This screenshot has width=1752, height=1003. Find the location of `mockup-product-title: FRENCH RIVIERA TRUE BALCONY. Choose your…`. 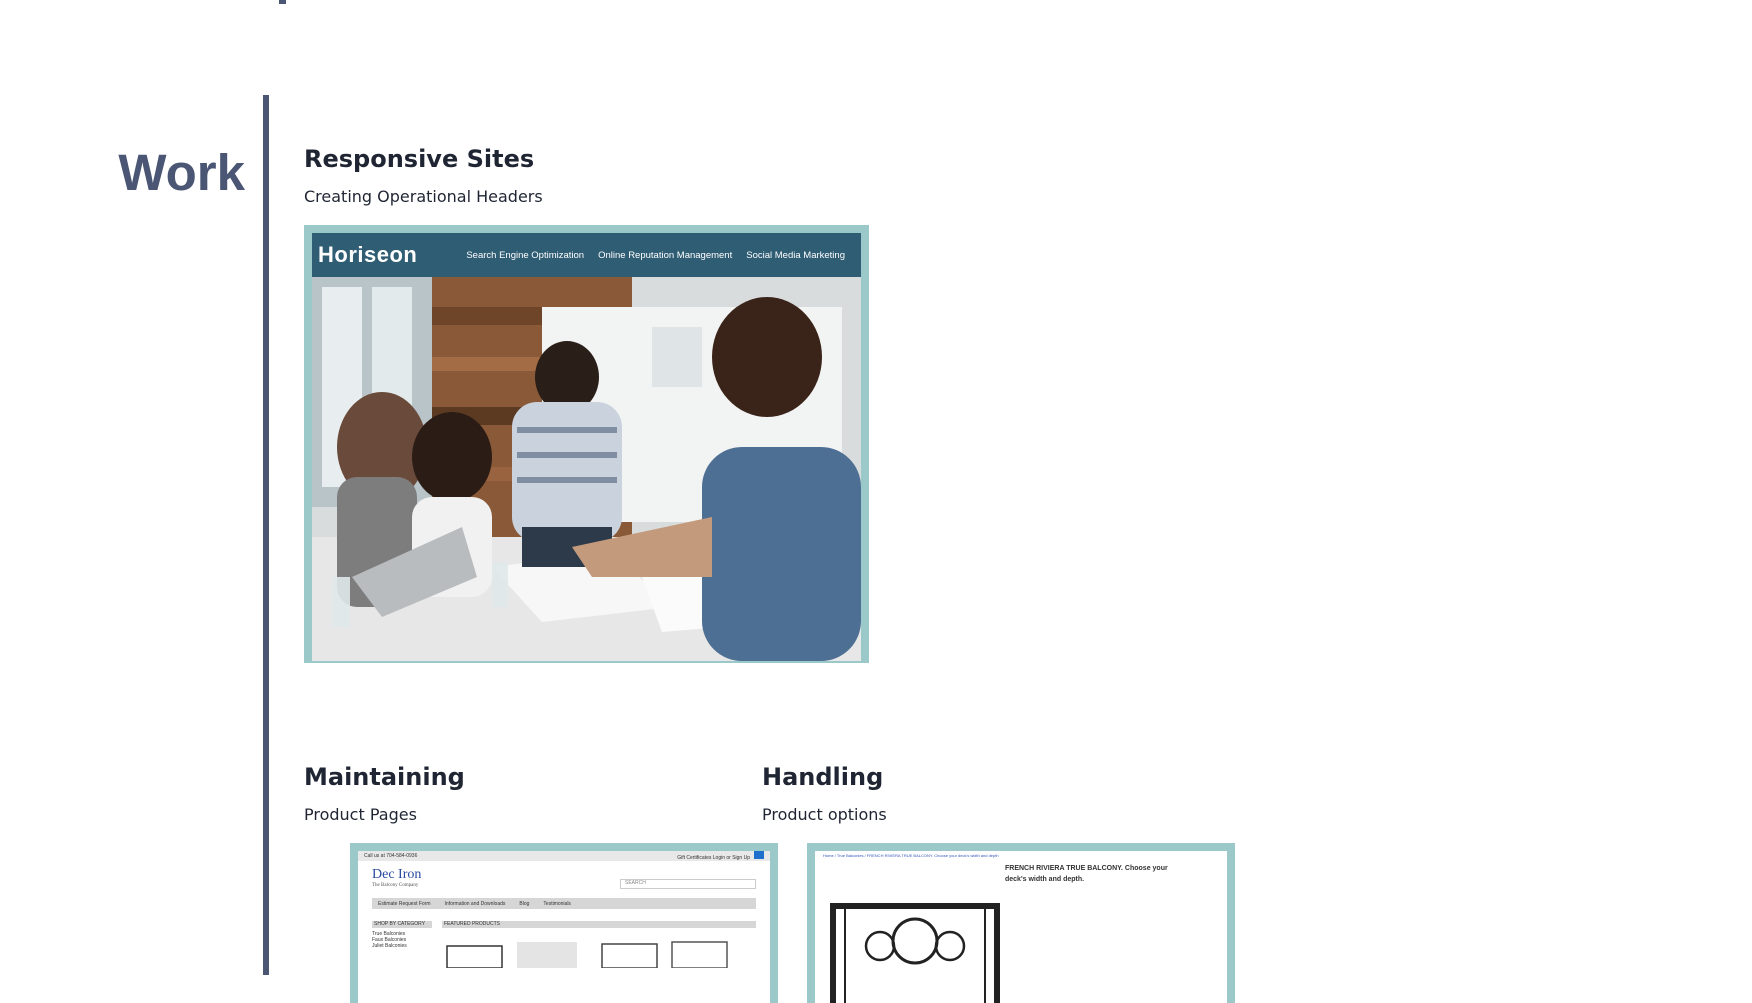

mockup-product-title: FRENCH RIVIERA TRUE BALCONY. Choose your… is located at coordinates (1086, 874).